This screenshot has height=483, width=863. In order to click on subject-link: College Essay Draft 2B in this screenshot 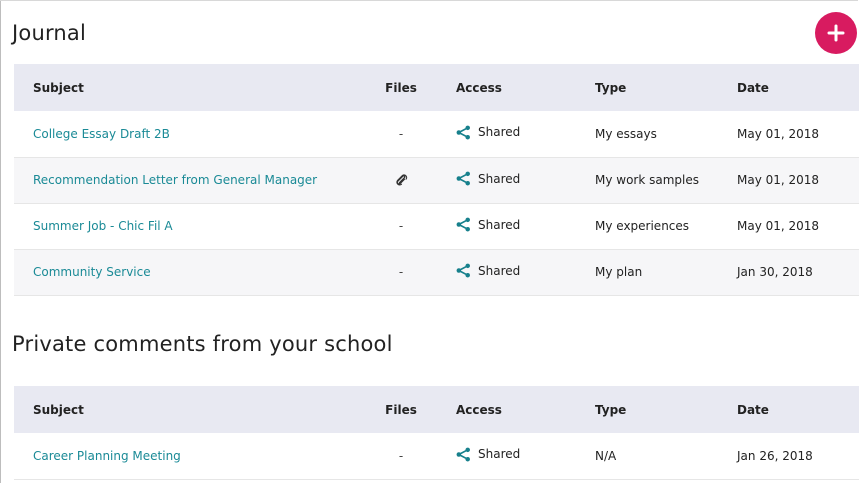, I will do `click(101, 134)`.